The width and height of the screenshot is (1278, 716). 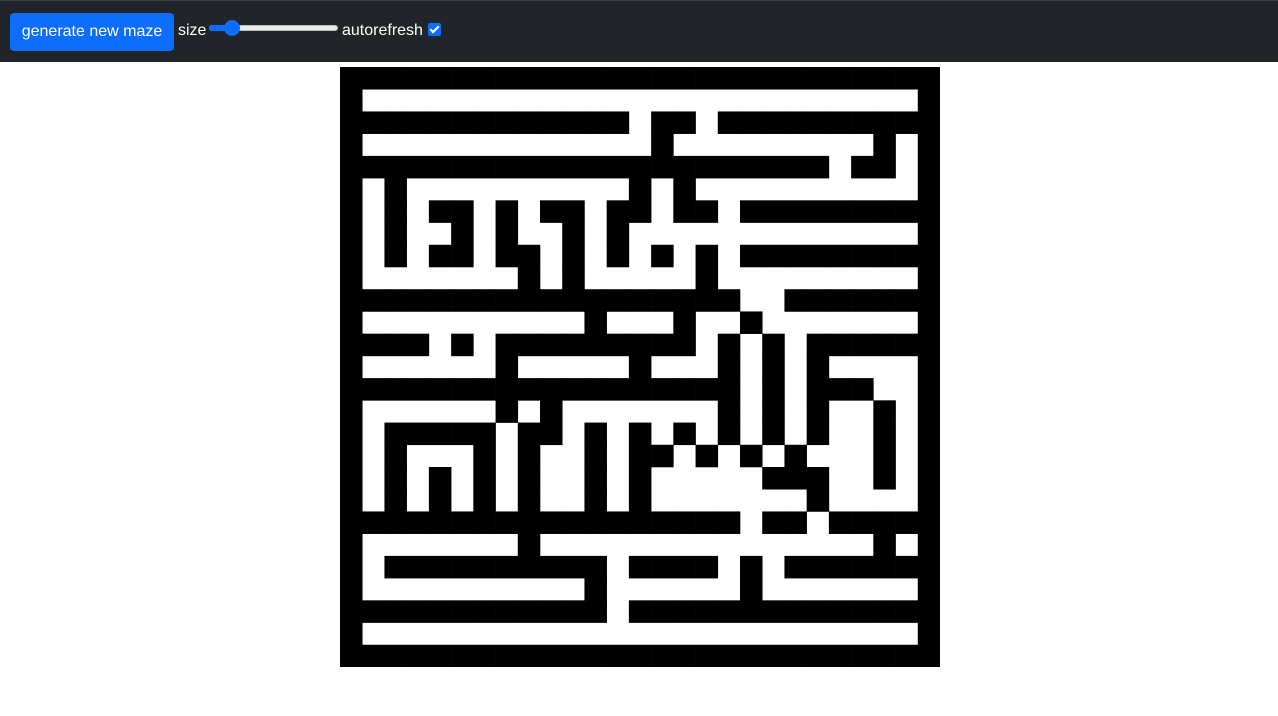 What do you see at coordinates (382, 30) in the screenshot?
I see `autorefresh-label: autorefresh` at bounding box center [382, 30].